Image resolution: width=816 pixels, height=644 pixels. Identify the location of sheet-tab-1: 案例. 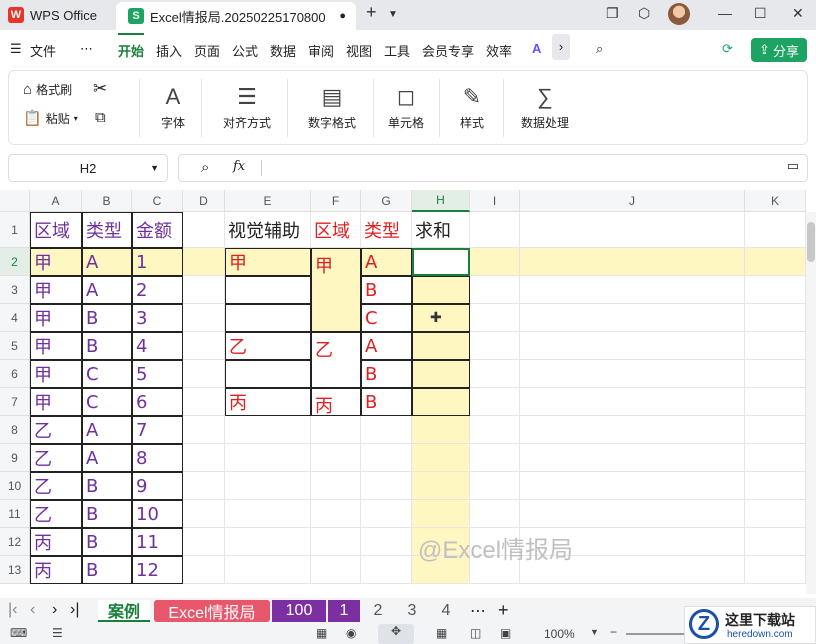
(124, 611).